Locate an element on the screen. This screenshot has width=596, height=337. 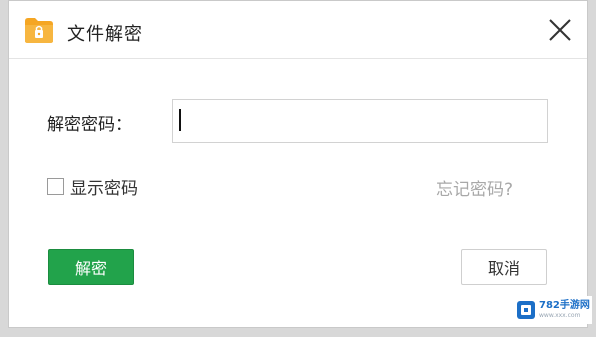
show-password-toggle: 显示密码 is located at coordinates (92, 187).